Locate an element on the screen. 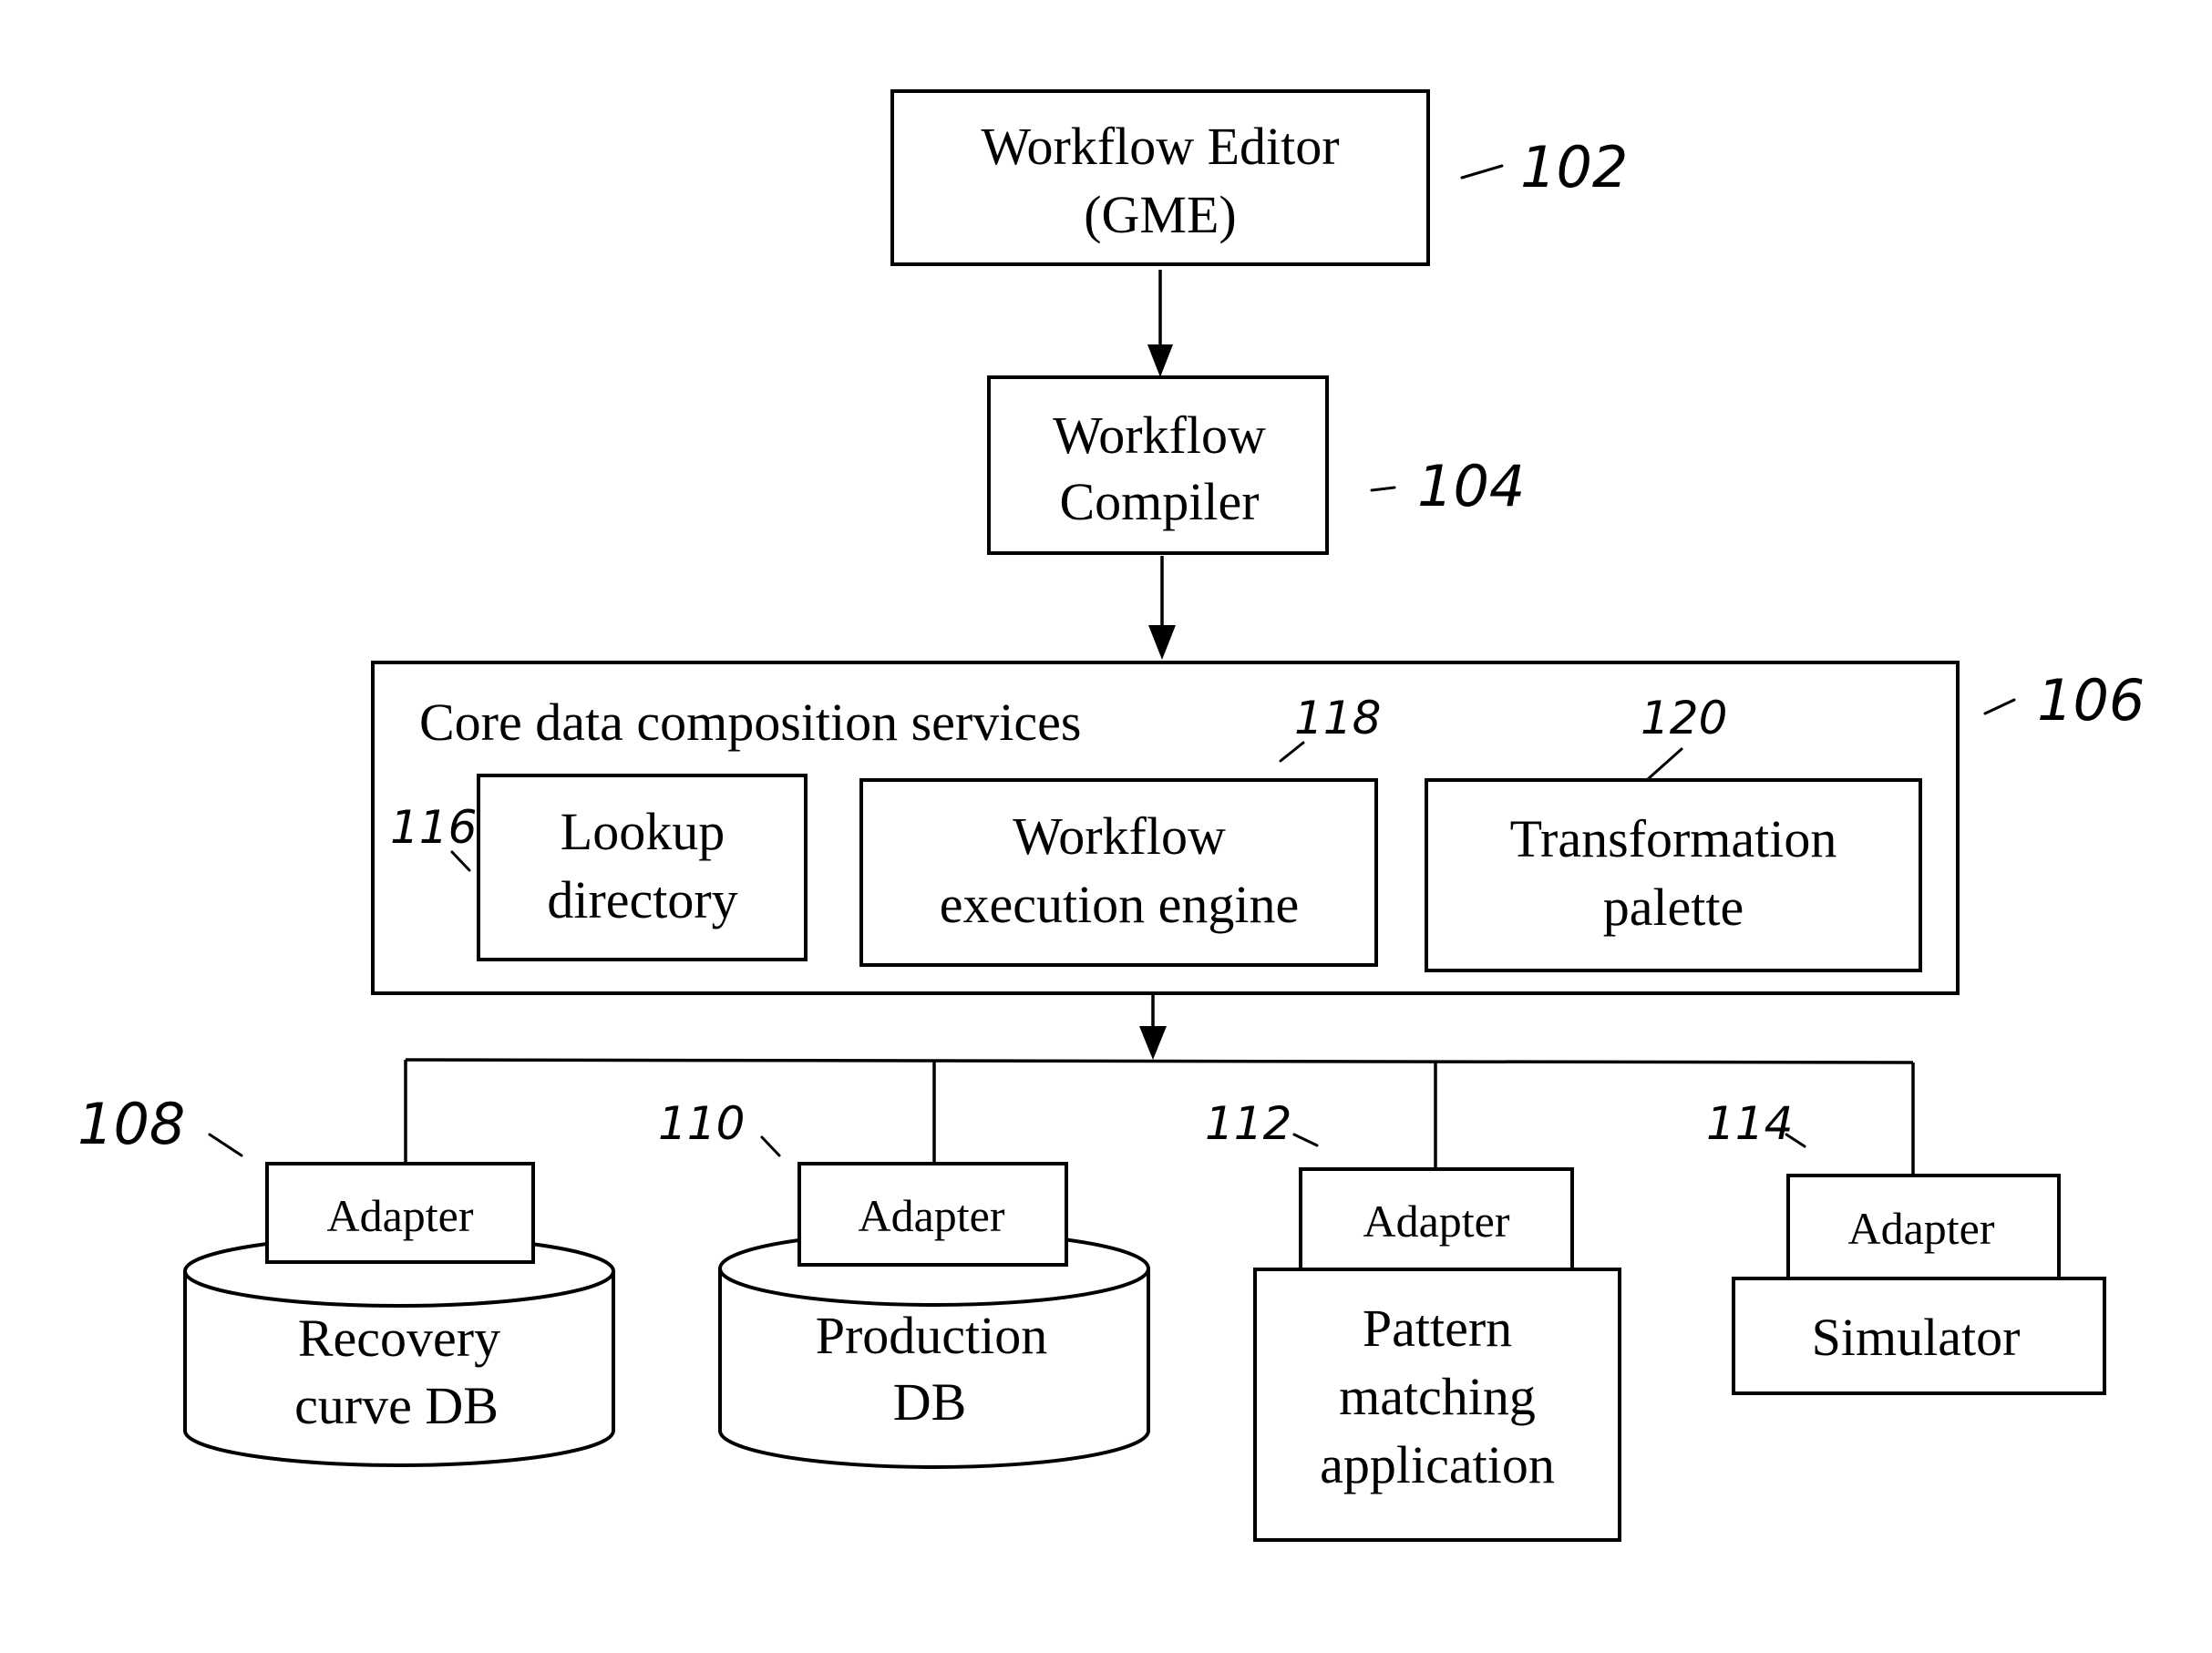  edge-core-to-targets is located at coordinates (1159, 1084).